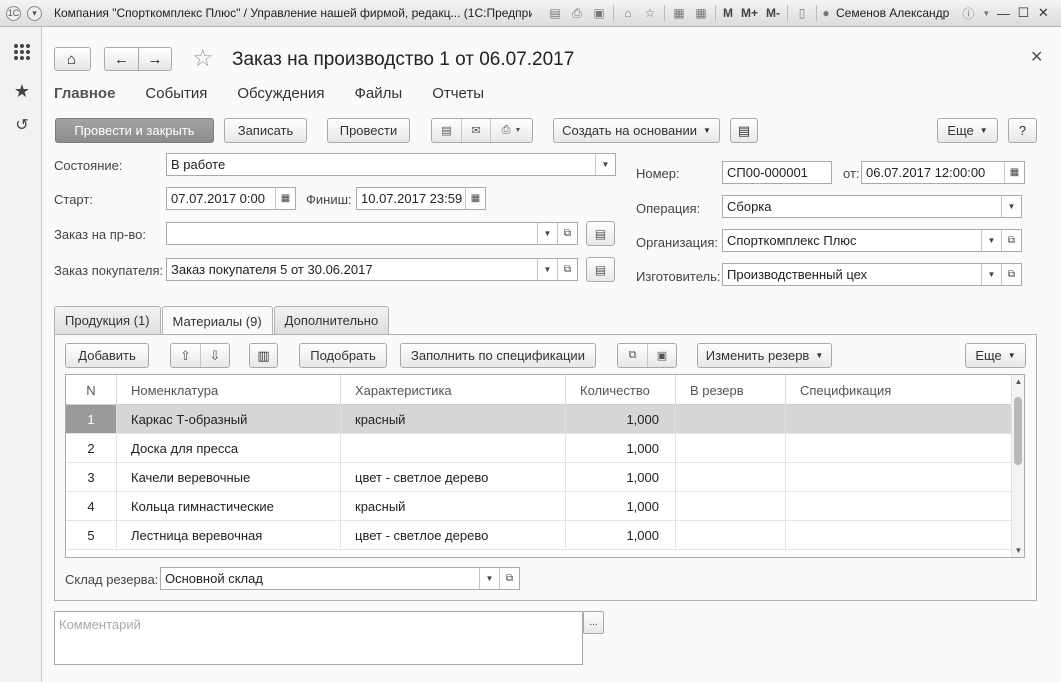 This screenshot has width=1061, height=682. I want to click on maximize-button: ☐, so click(1023, 13).